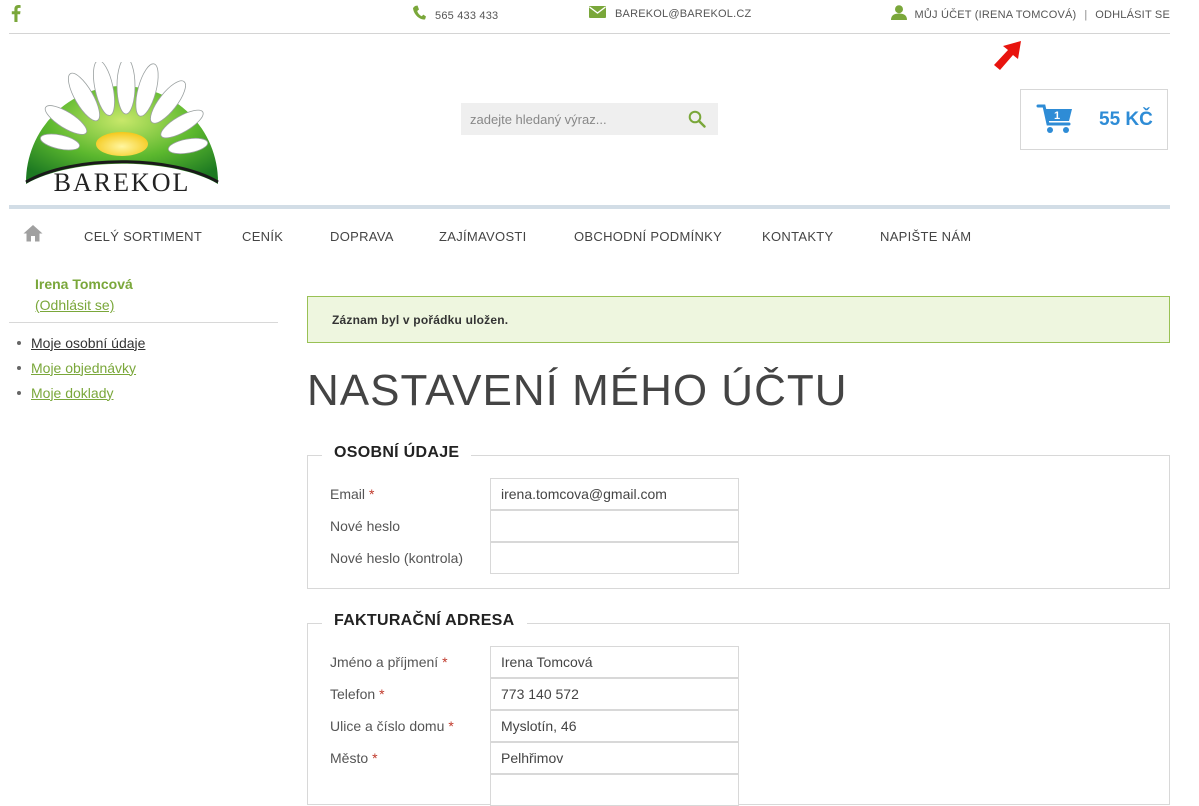 This screenshot has height=806, width=1199. I want to click on phone-label: Telefon *, so click(357, 694).